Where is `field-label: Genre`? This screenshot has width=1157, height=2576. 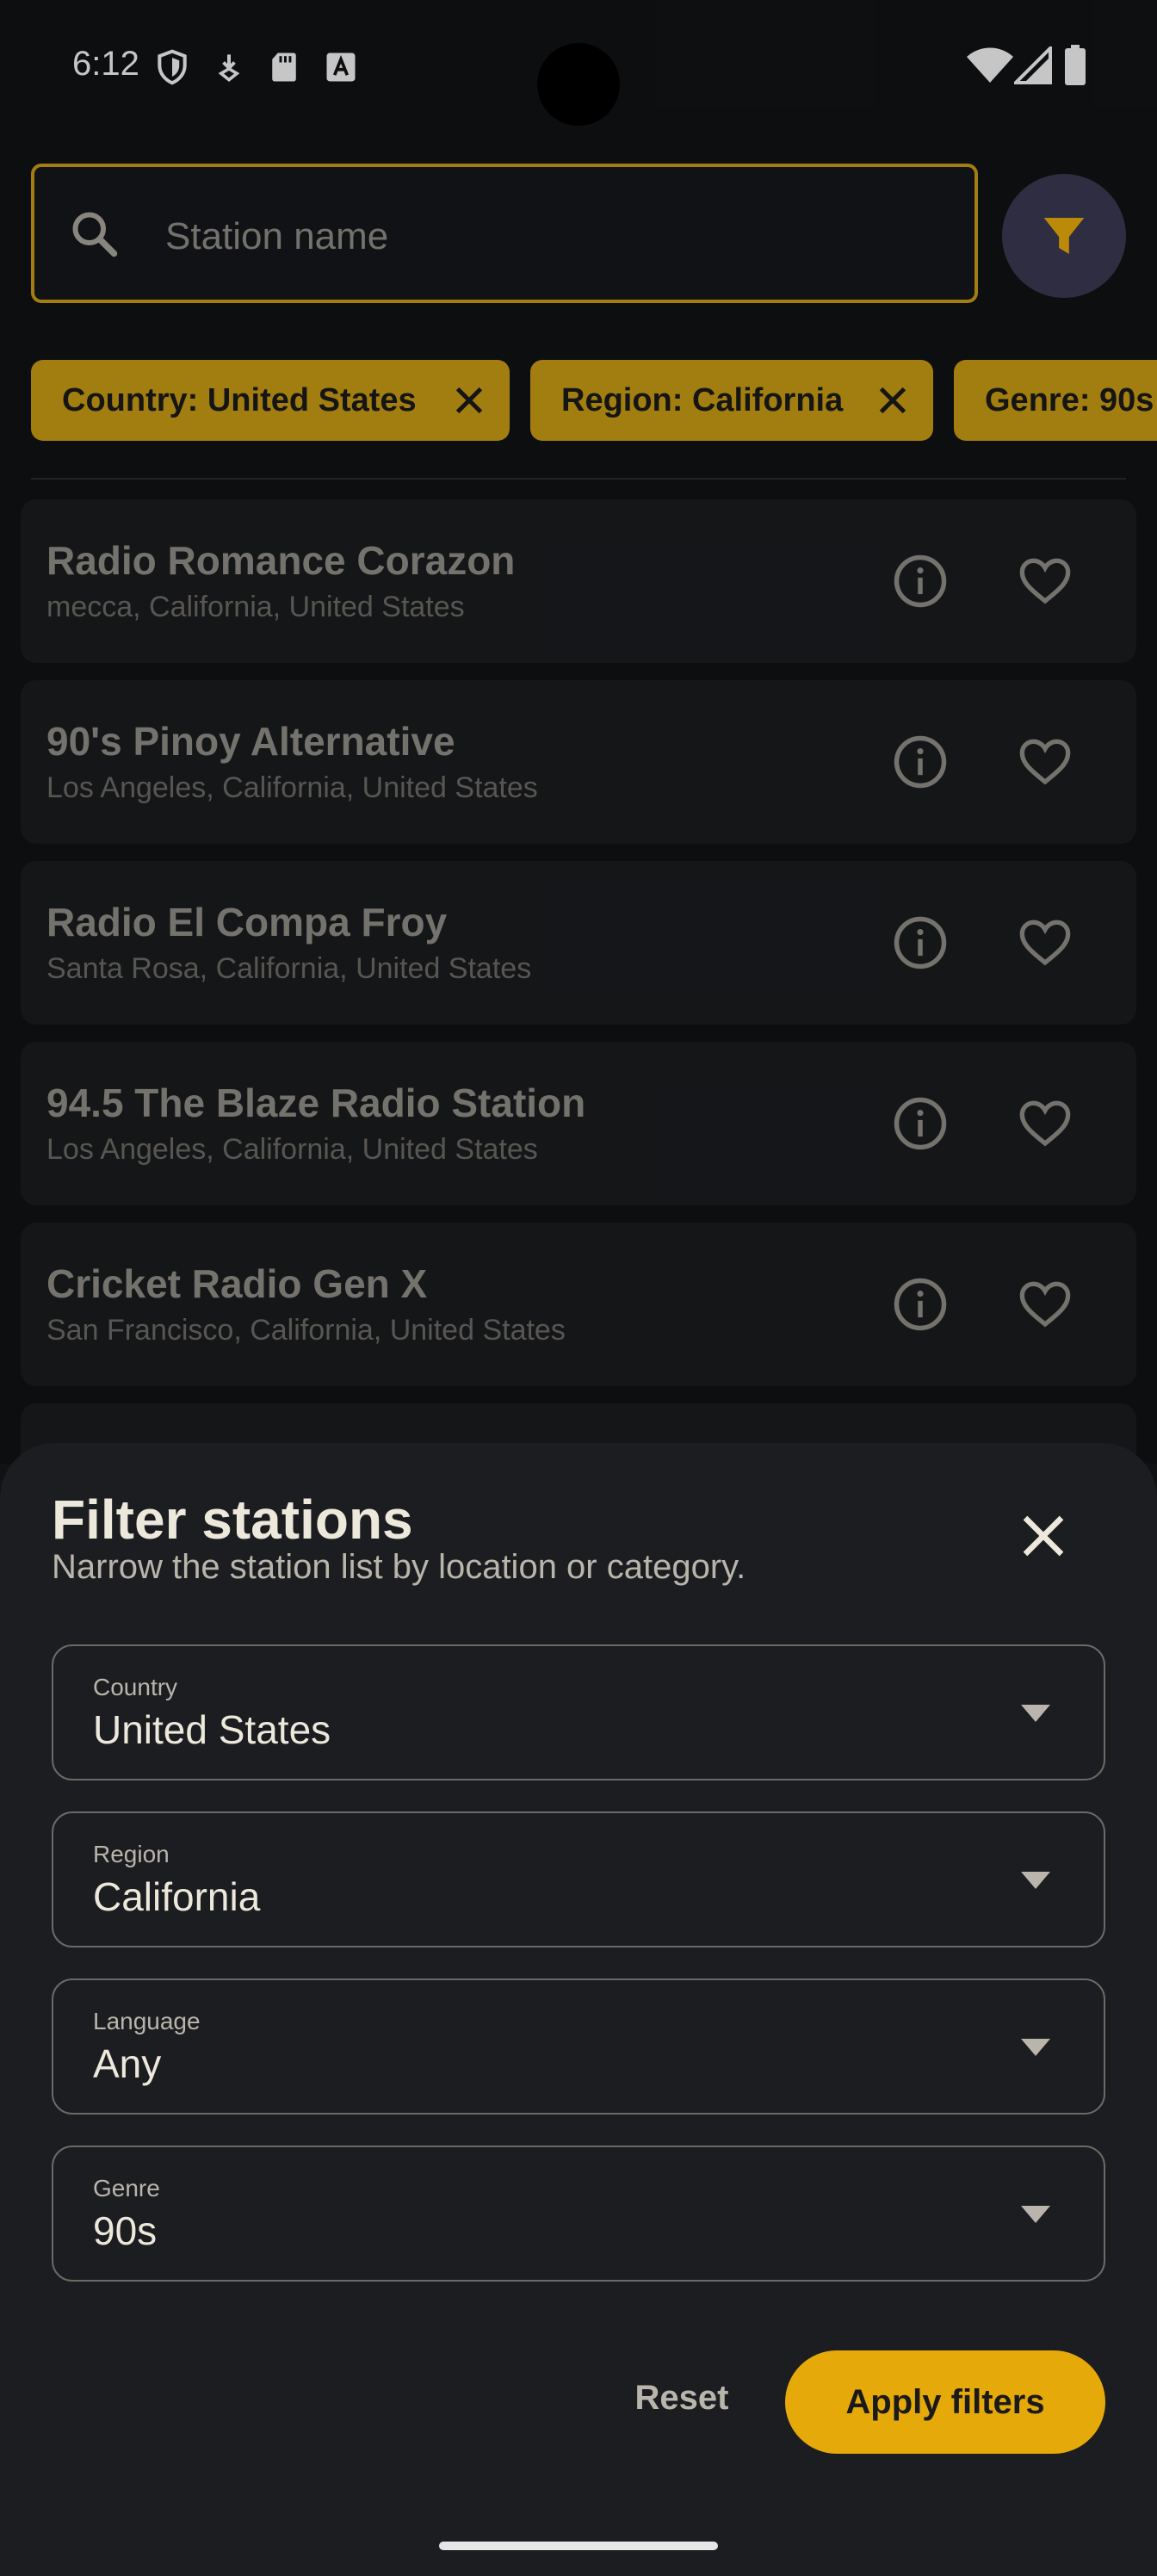
field-label: Genre is located at coordinates (127, 2188).